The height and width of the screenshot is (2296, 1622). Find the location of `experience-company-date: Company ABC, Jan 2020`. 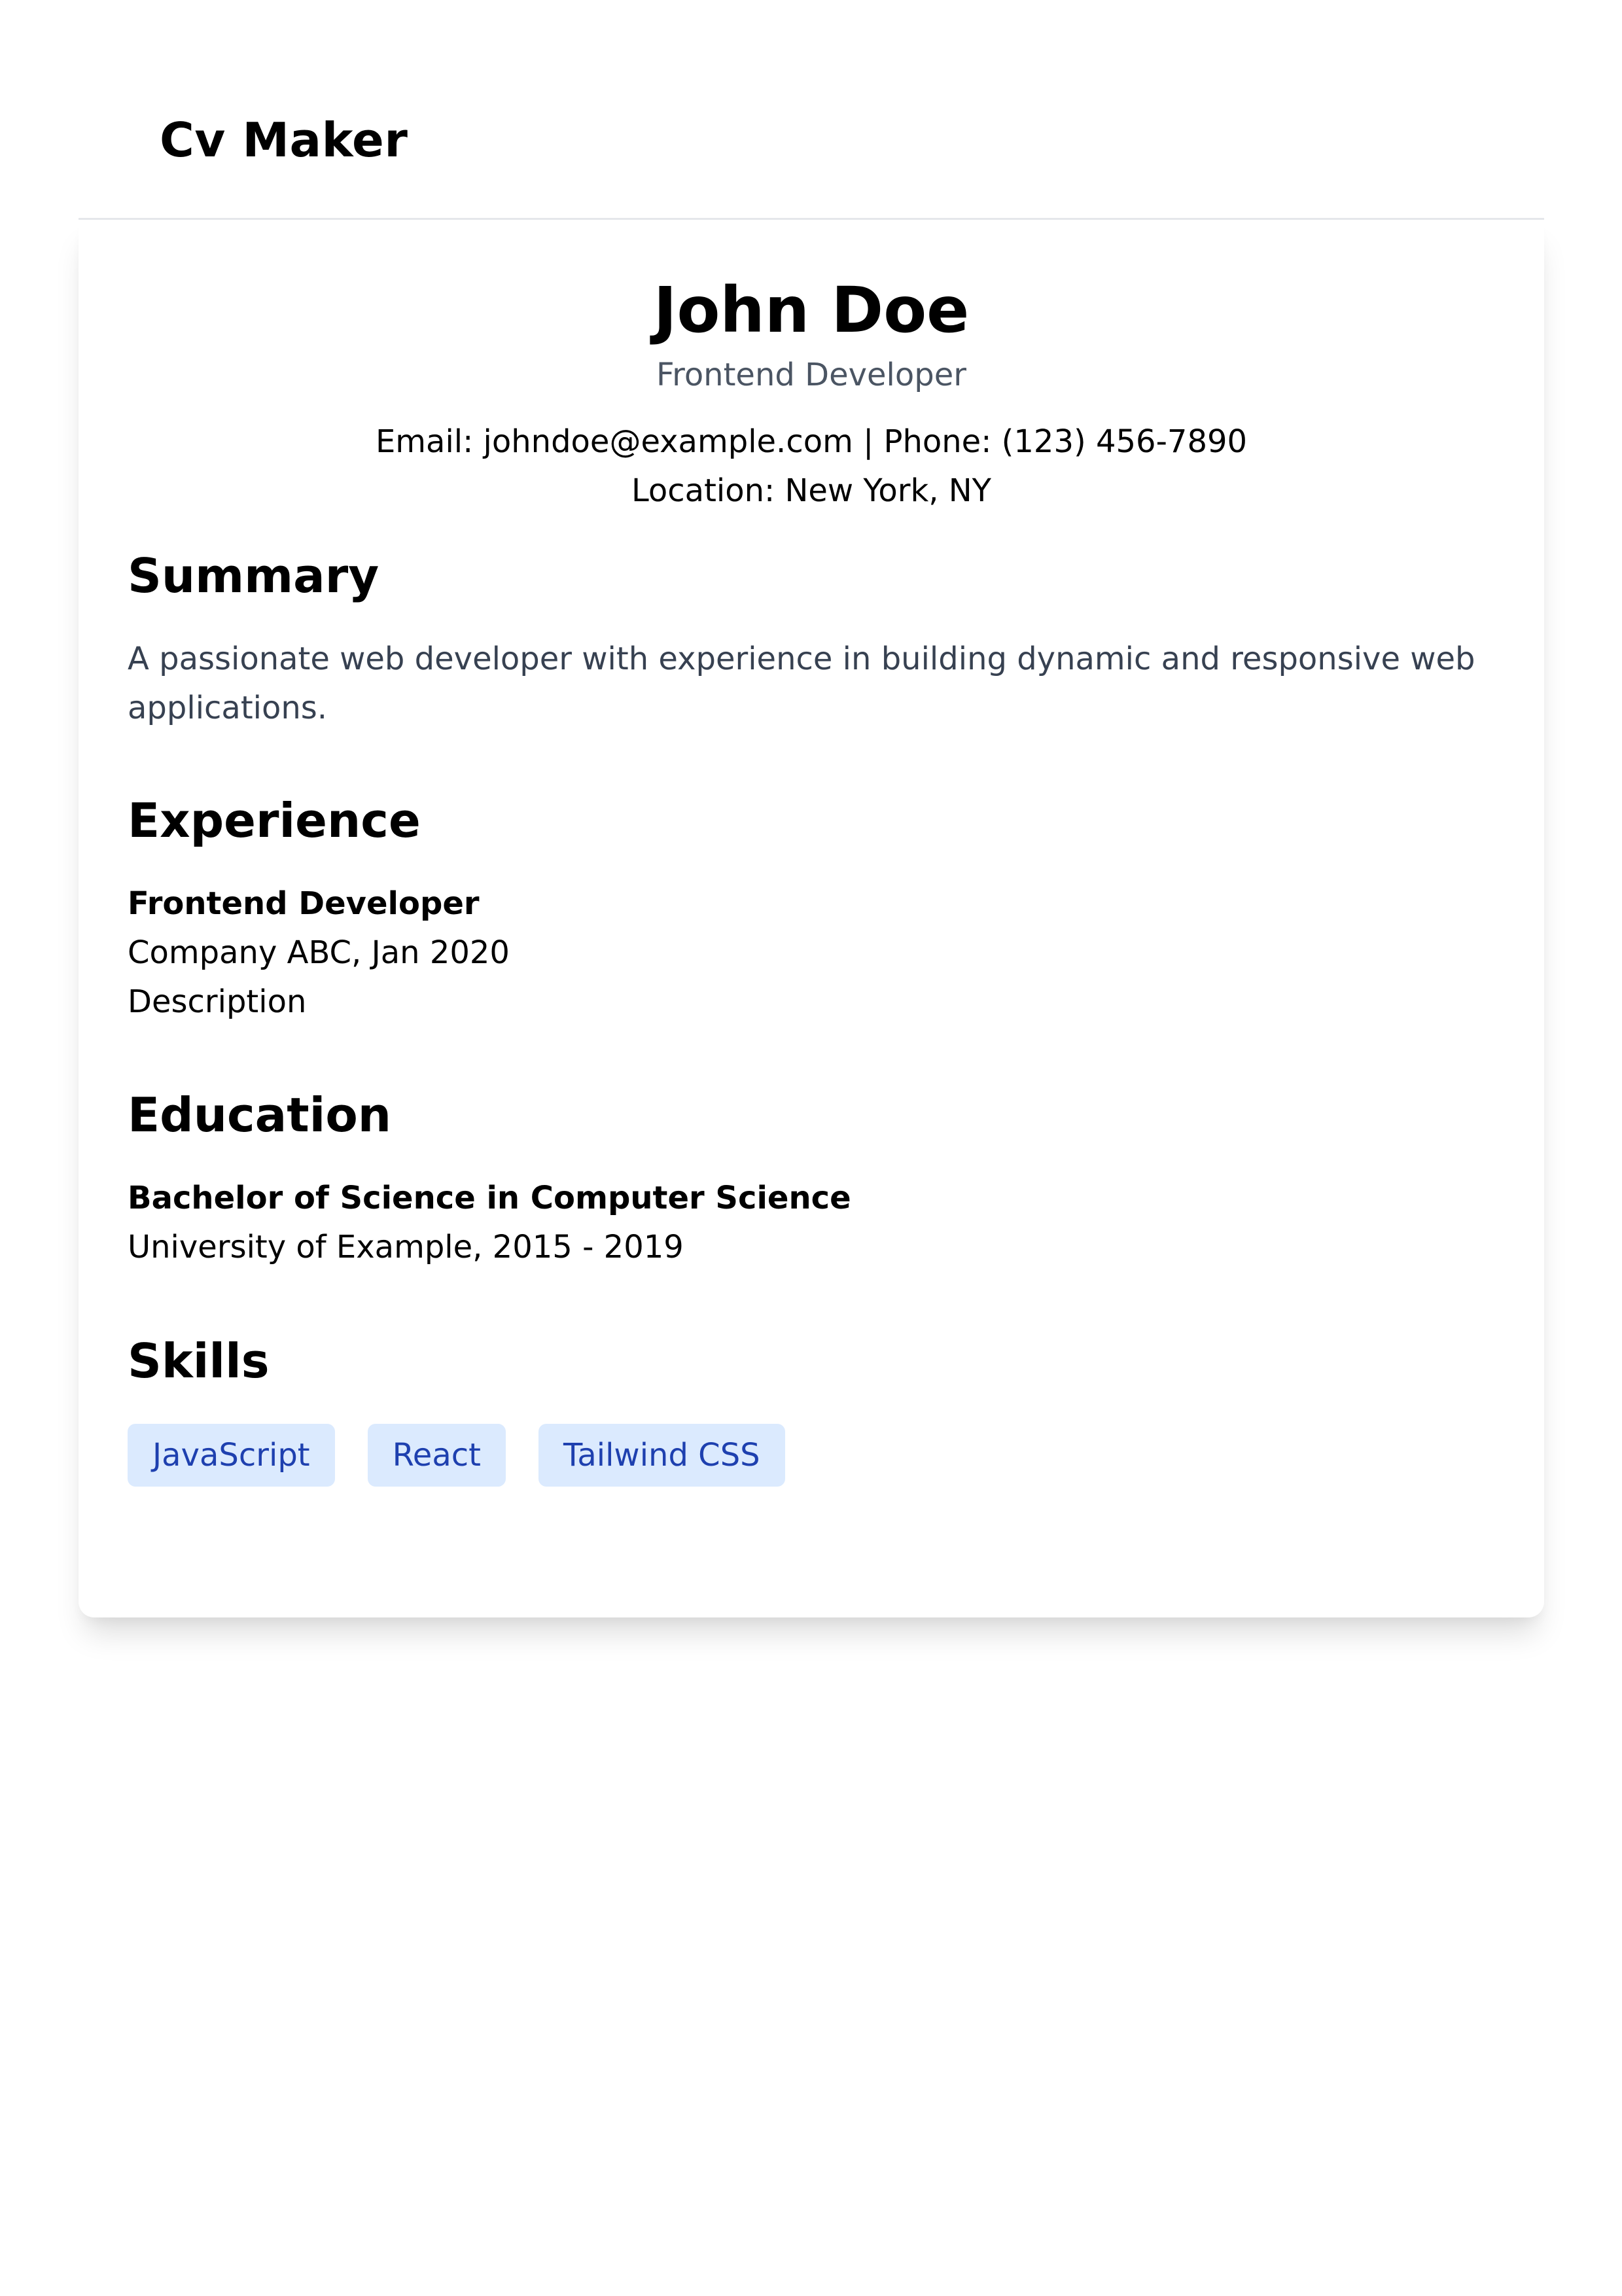

experience-company-date: Company ABC, Jan 2020 is located at coordinates (319, 953).